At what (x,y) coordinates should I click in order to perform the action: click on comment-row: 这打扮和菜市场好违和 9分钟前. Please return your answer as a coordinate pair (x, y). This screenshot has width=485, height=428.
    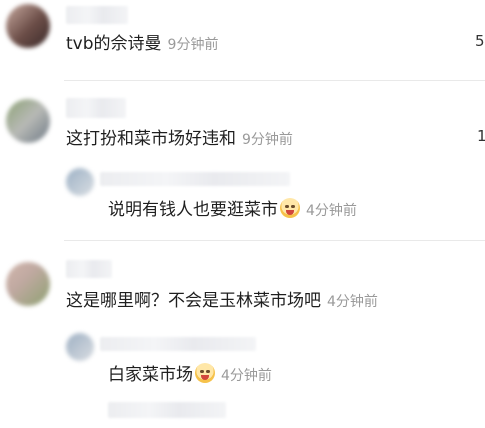
    Looking at the image, I should click on (179, 139).